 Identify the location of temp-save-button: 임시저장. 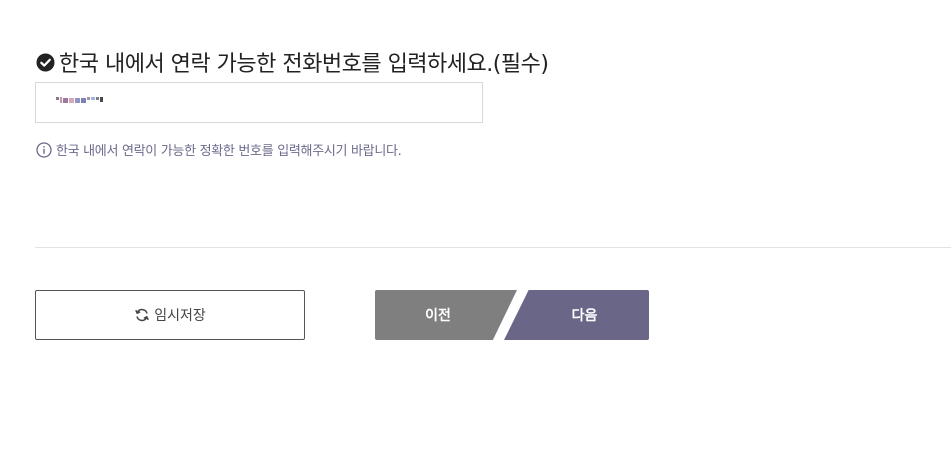
(170, 315).